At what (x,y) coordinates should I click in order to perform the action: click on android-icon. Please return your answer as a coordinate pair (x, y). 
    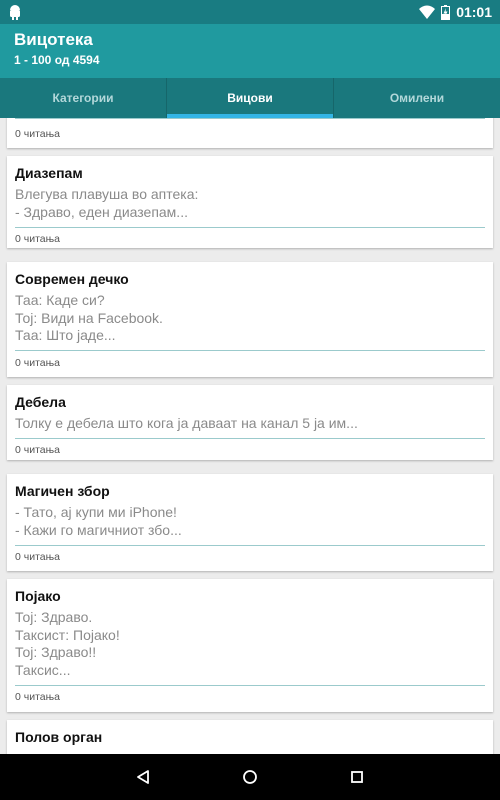
    Looking at the image, I should click on (15, 12).